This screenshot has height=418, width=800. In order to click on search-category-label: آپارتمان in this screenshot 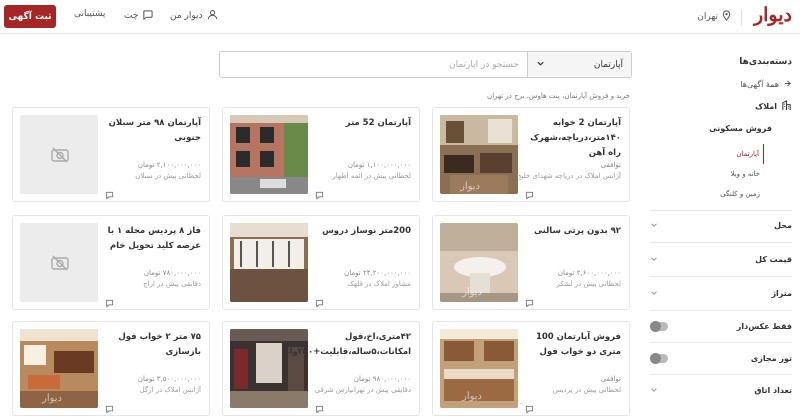, I will do `click(608, 64)`.